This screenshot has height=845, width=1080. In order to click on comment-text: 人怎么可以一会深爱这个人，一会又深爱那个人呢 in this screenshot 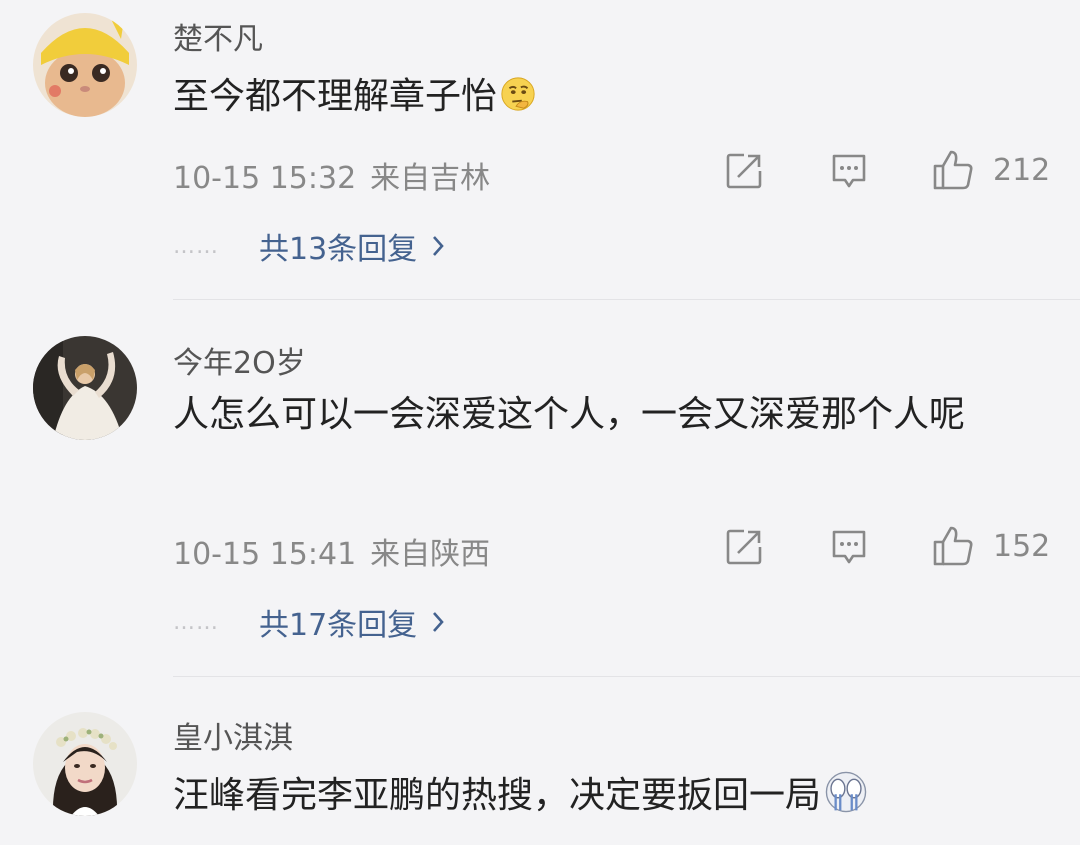, I will do `click(569, 414)`.